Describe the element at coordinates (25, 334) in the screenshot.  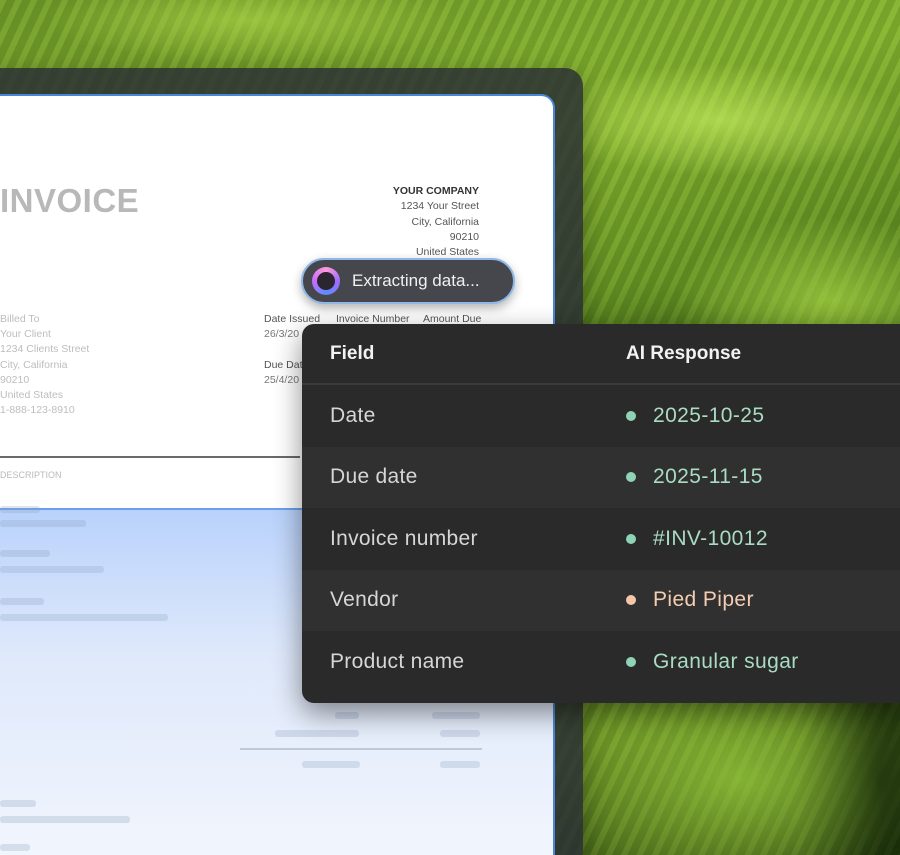
I see `client-name: Your Client` at that location.